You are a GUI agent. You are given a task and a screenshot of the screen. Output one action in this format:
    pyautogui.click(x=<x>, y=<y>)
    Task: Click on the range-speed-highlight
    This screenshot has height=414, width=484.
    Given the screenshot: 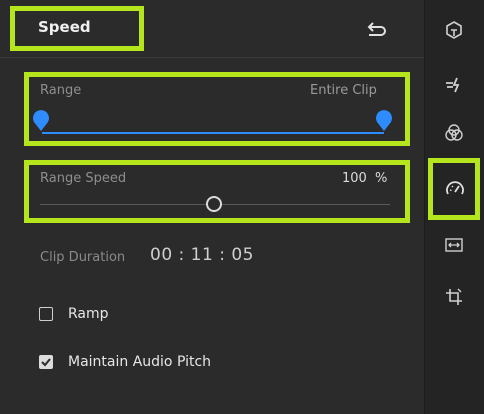 What is the action you would take?
    pyautogui.click(x=217, y=191)
    